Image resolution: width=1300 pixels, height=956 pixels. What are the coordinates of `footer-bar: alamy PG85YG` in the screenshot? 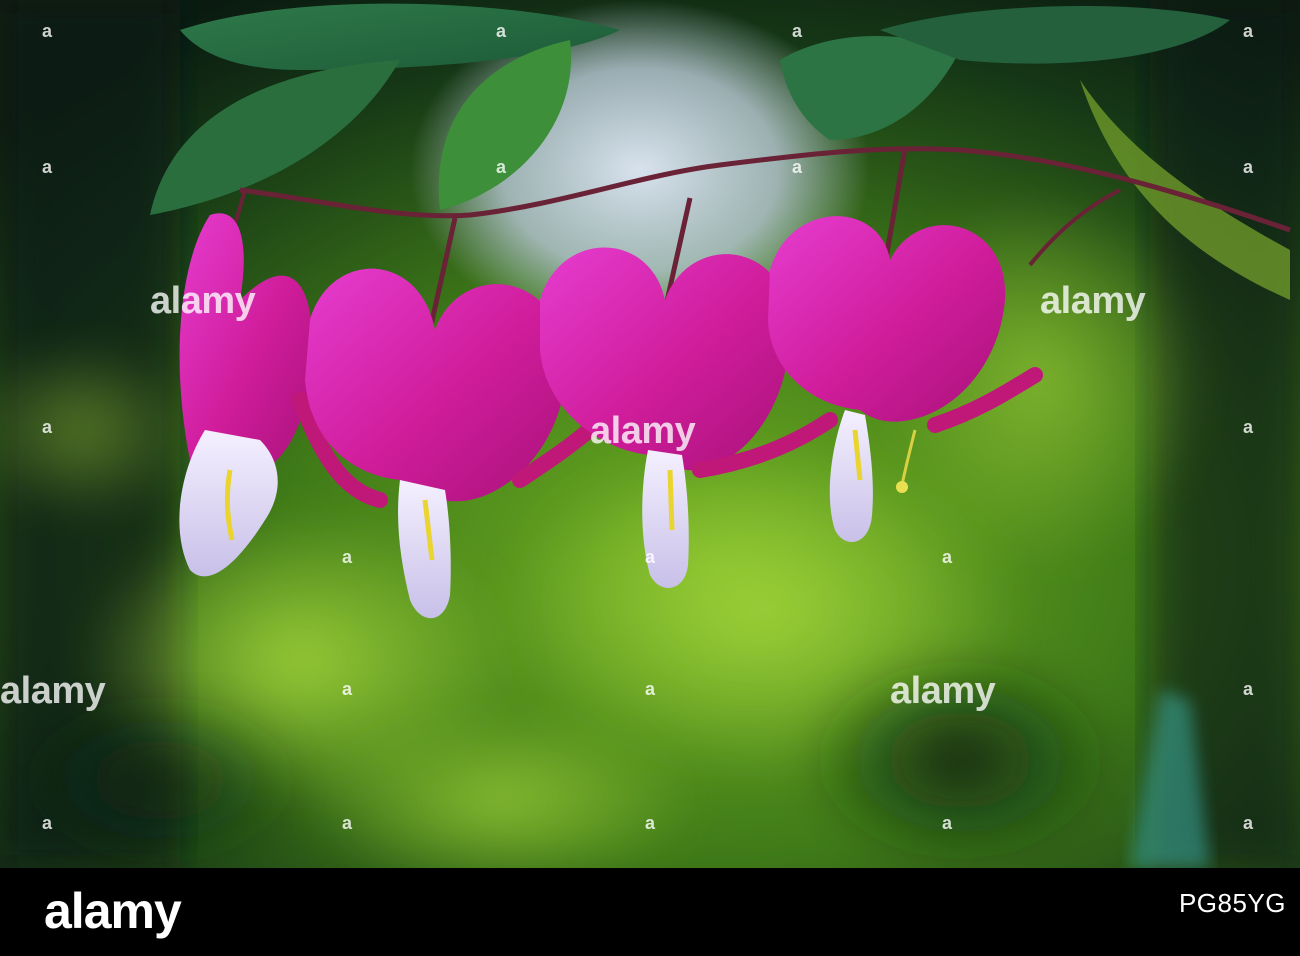 It's located at (650, 912).